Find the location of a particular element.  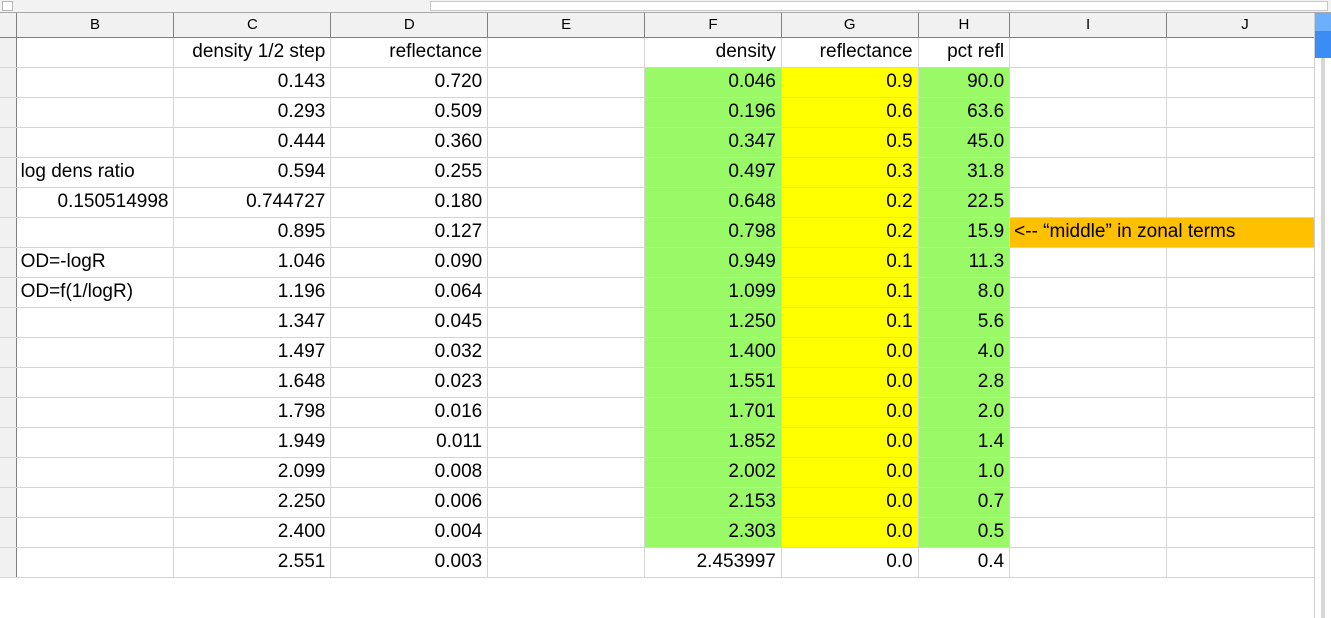

cell-H5: 31.8 is located at coordinates (964, 172).